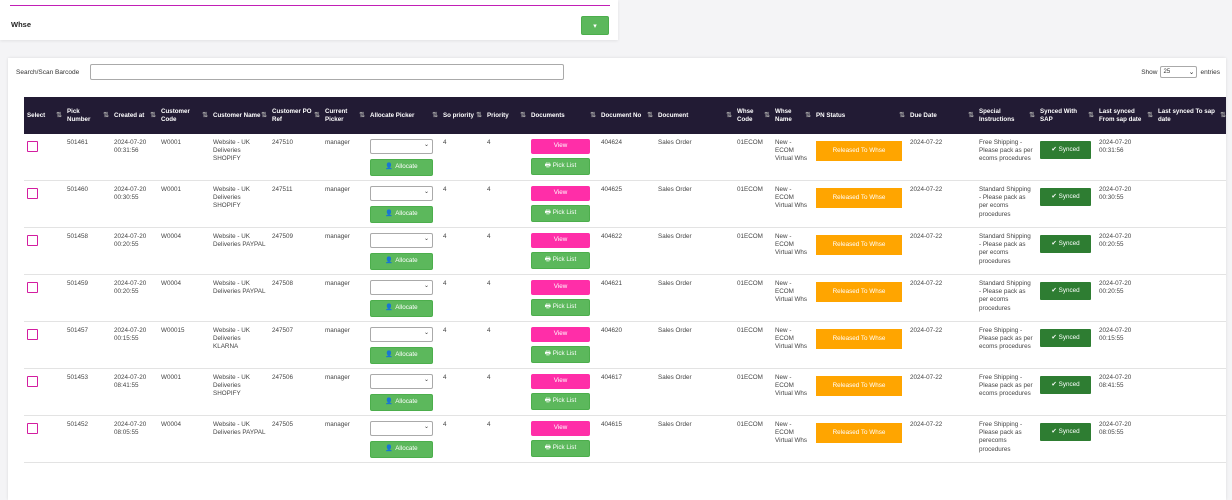  Describe the element at coordinates (626, 115) in the screenshot. I see `column-header: Document No ⇅` at that location.